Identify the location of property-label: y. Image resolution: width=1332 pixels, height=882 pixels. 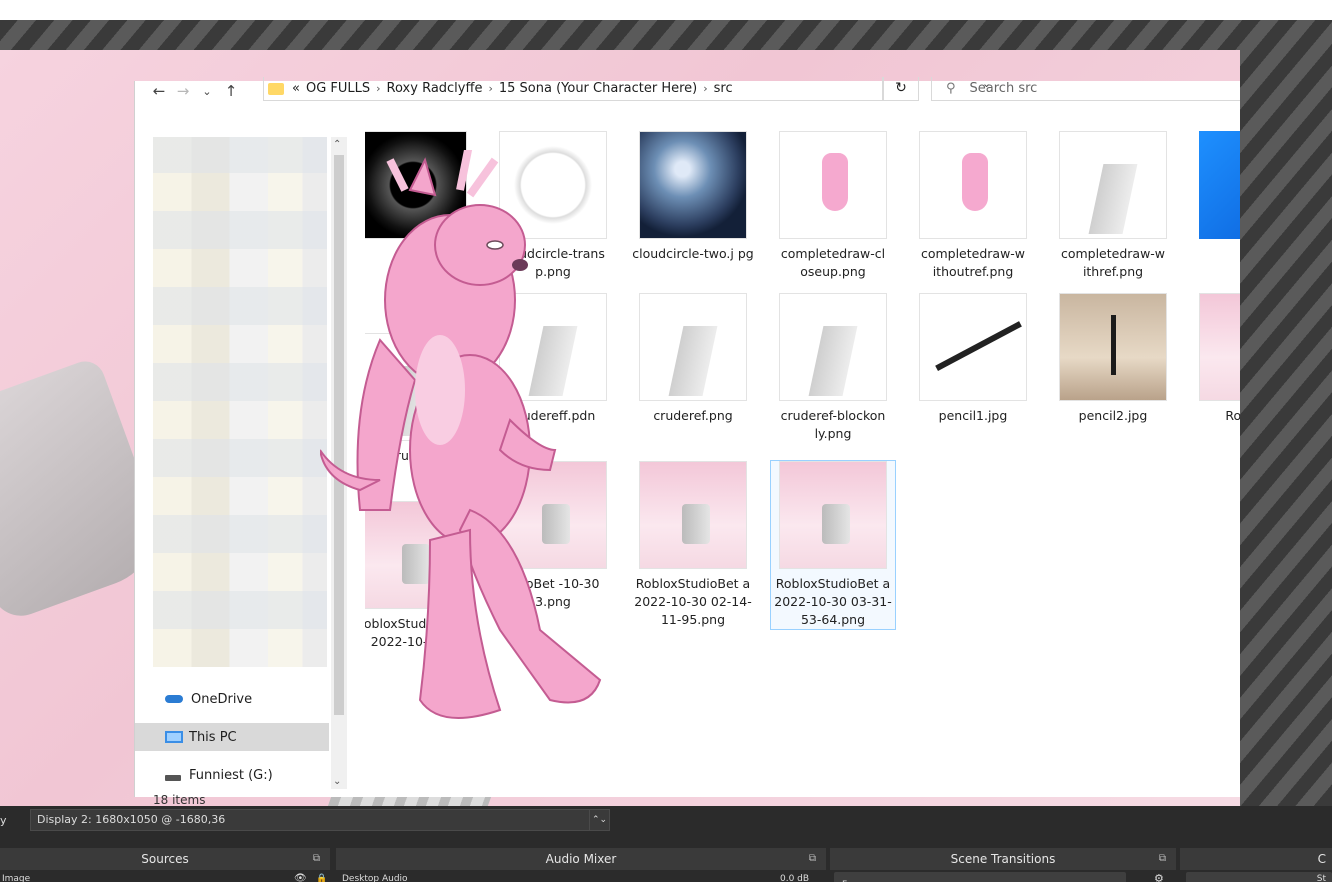
(3, 820).